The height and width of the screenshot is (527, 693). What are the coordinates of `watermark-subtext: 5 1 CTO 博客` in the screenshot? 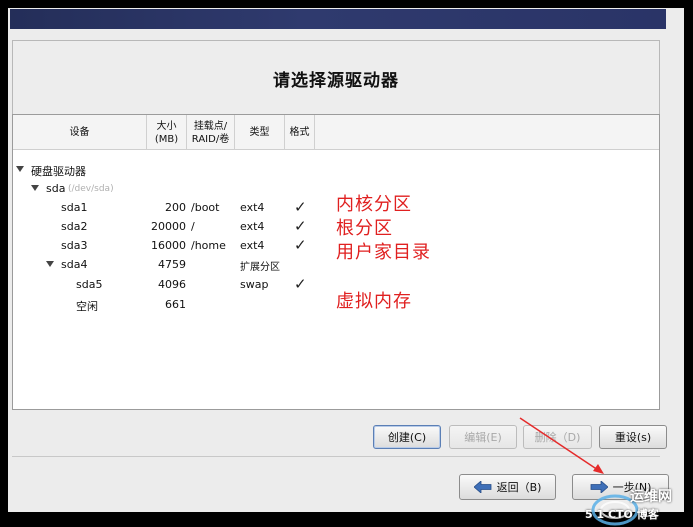 It's located at (622, 514).